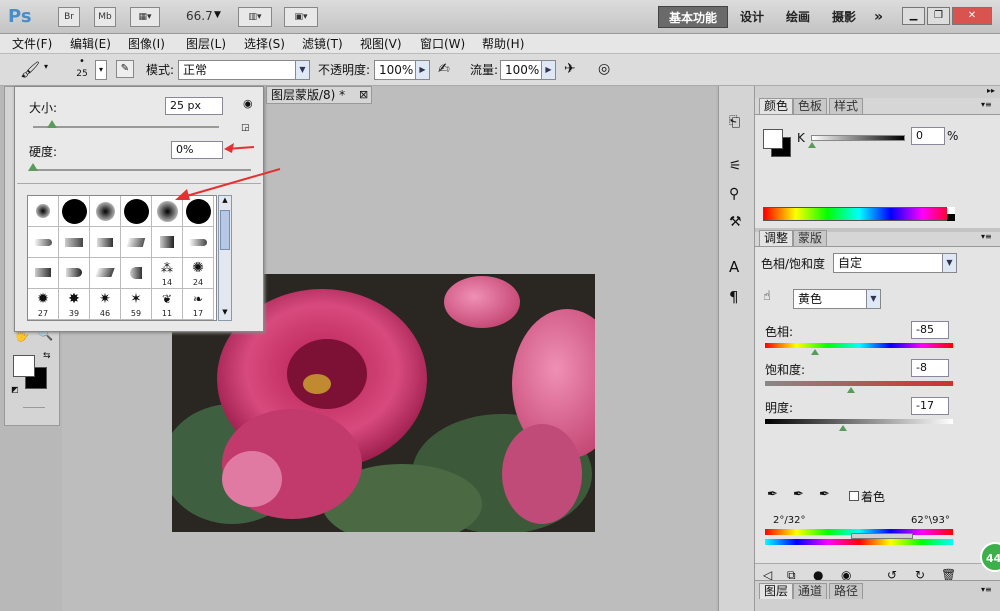  I want to click on mode-select: 正常 ▼, so click(244, 70).